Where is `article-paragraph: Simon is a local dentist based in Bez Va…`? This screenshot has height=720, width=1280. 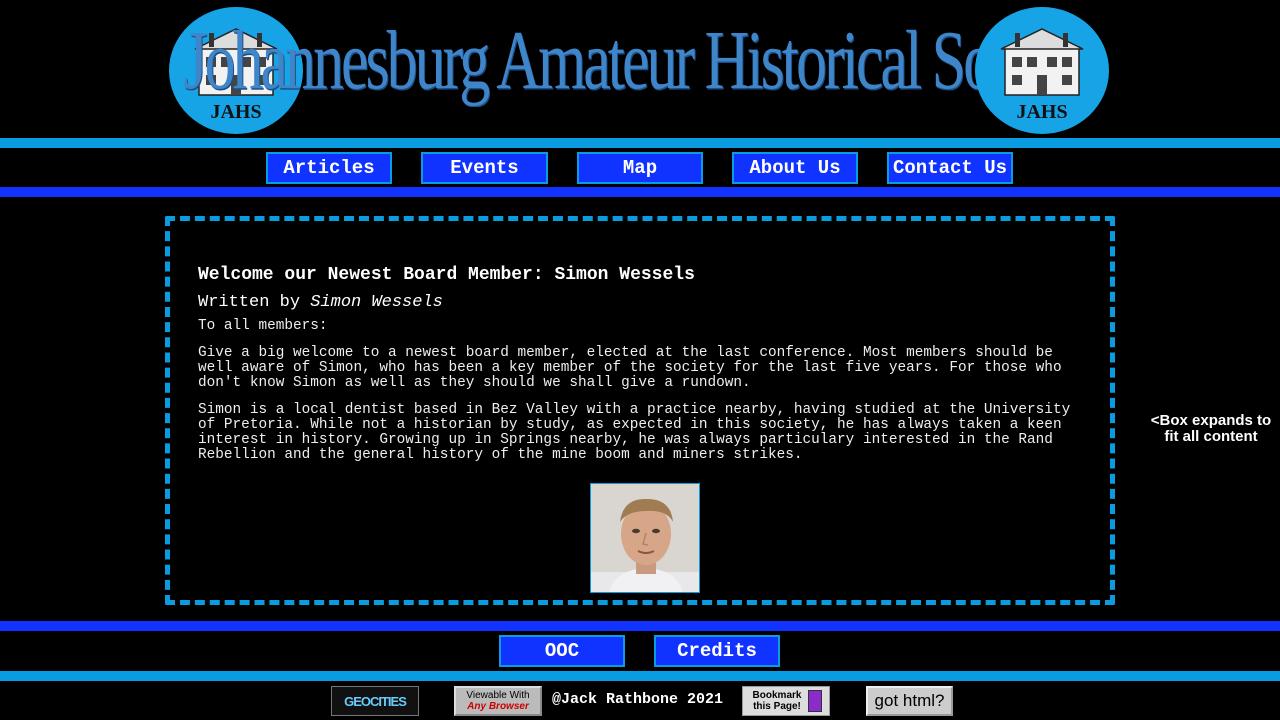
article-paragraph: Simon is a local dentist based in Bez Va… is located at coordinates (634, 432).